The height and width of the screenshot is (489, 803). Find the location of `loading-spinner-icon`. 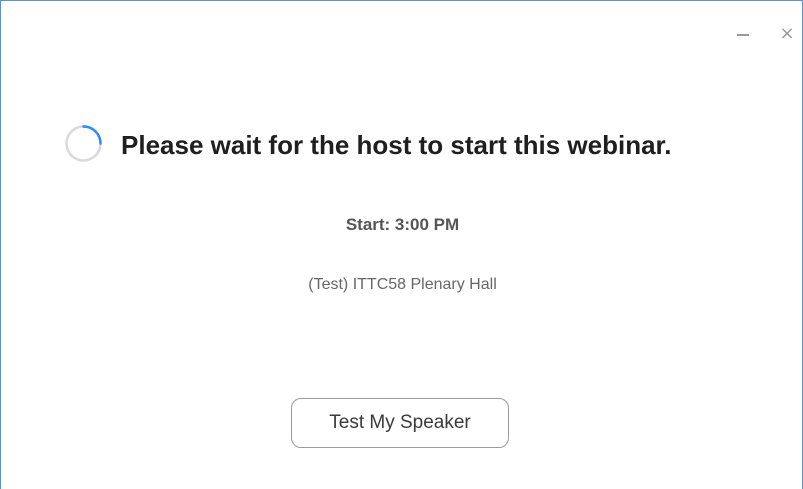

loading-spinner-icon is located at coordinates (83, 143).